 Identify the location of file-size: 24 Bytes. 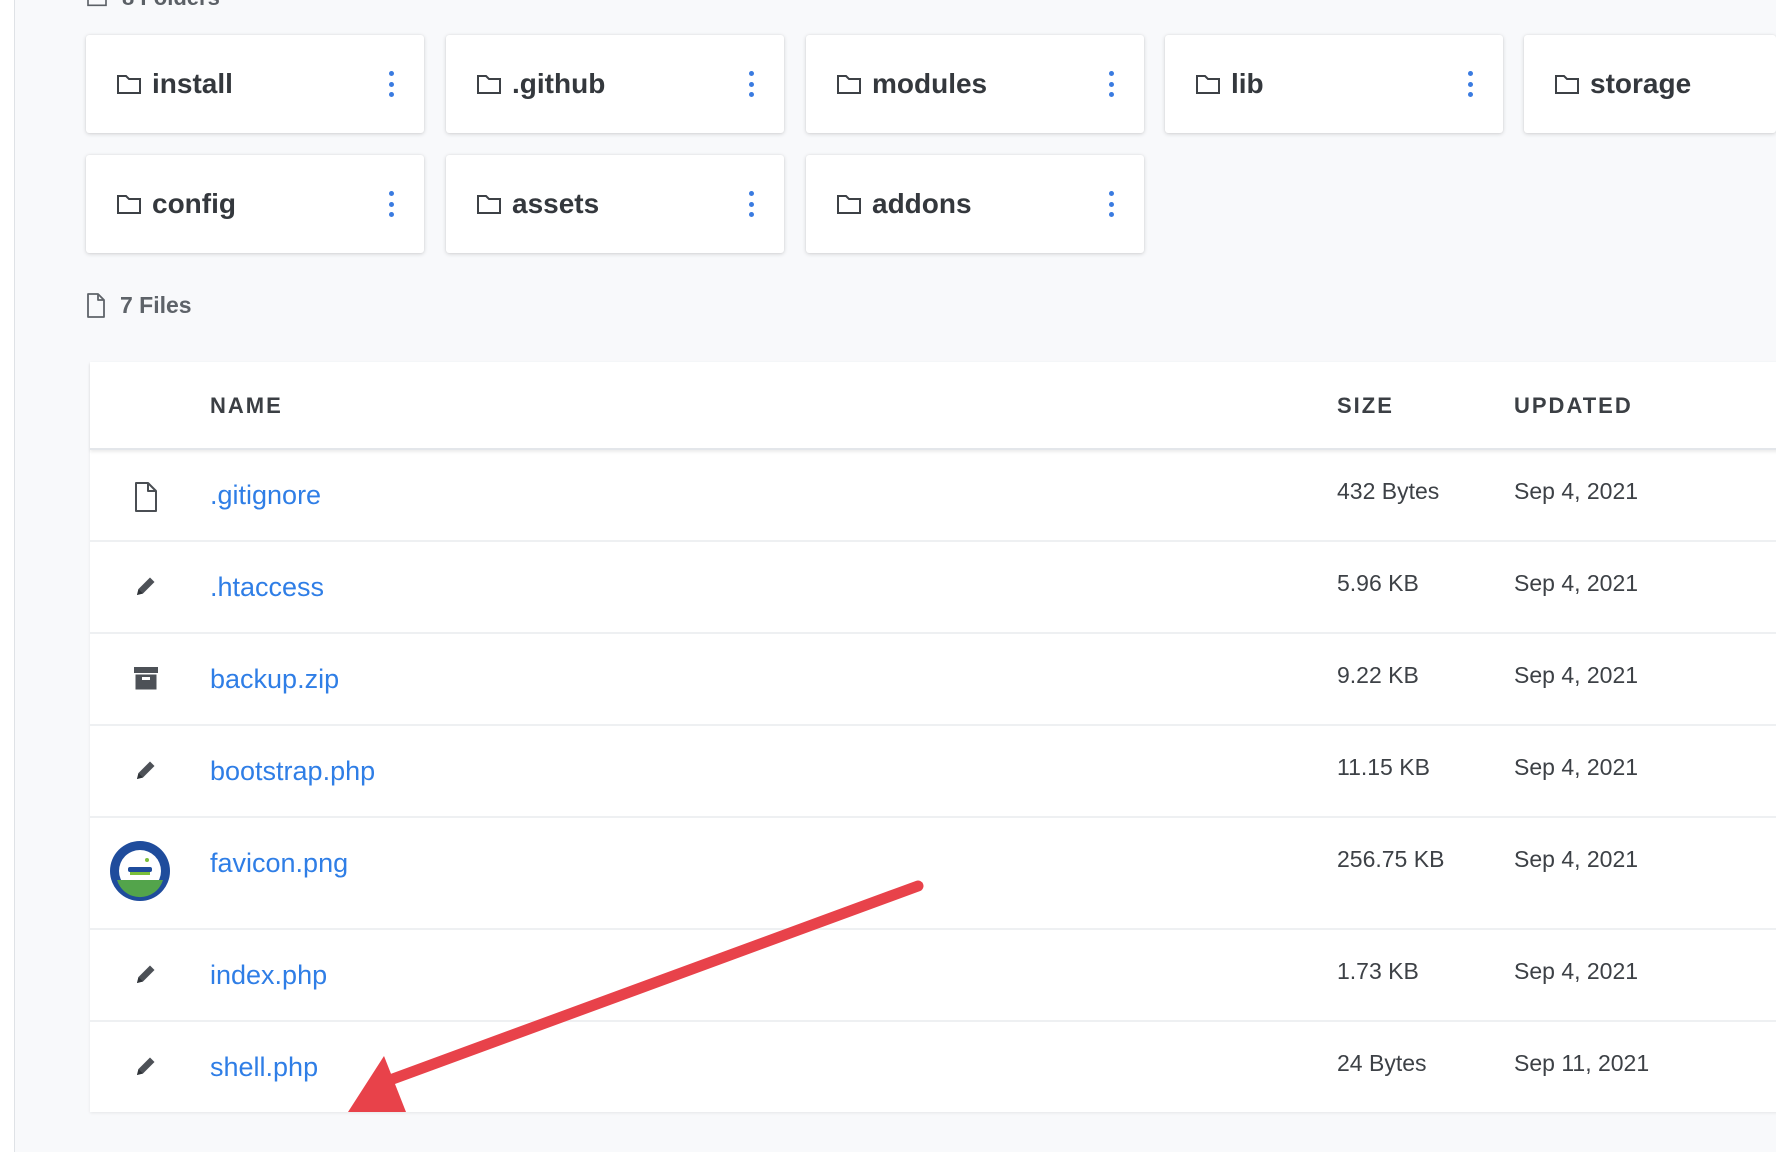
(1382, 1063).